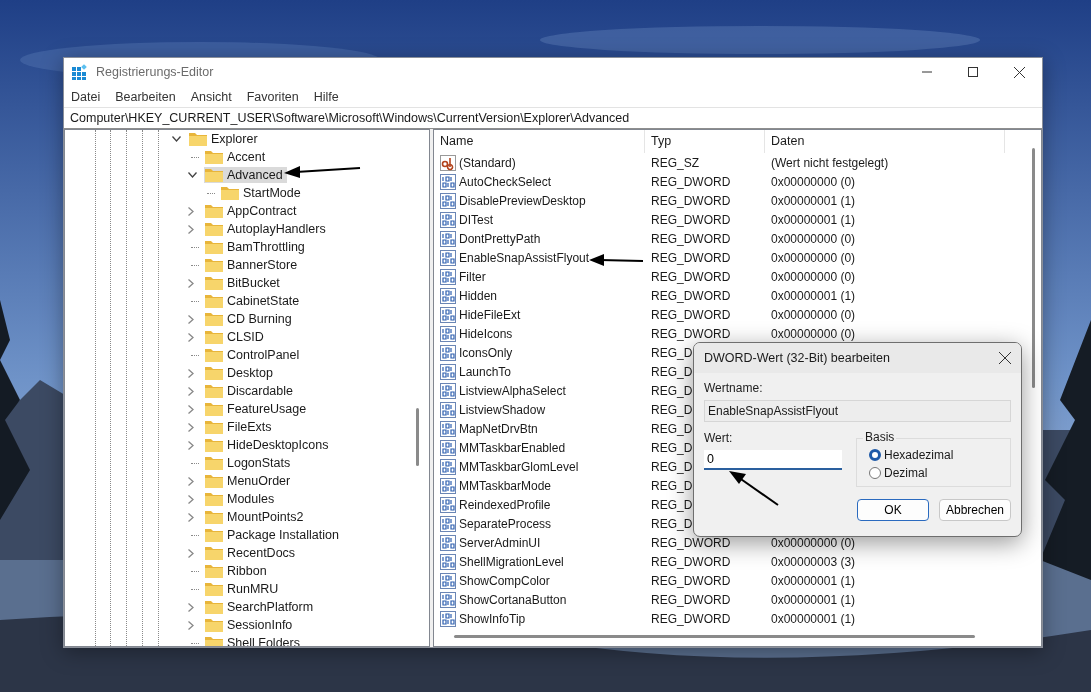 The height and width of the screenshot is (692, 1091). Describe the element at coordinates (256, 247) in the screenshot. I see `tree-item: BamThrottling` at that location.